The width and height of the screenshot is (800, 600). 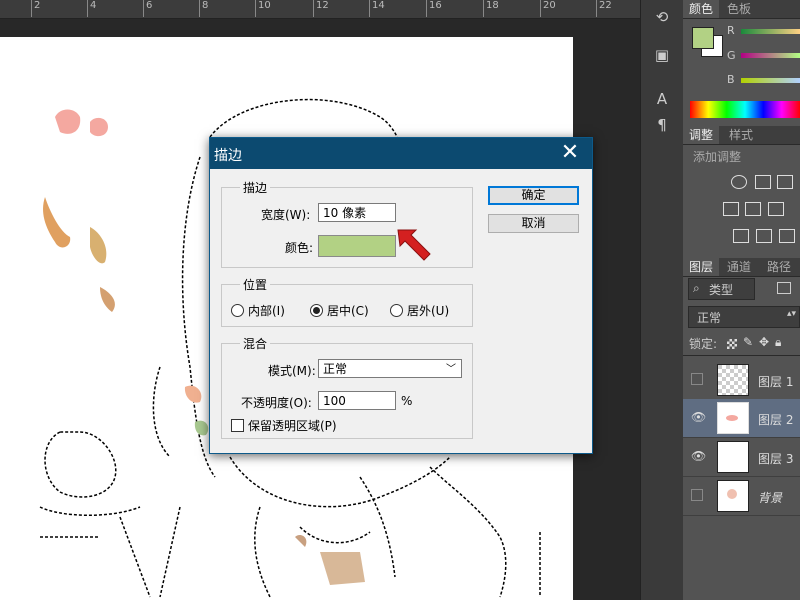 I want to click on opacity-unit: %, so click(x=407, y=401).